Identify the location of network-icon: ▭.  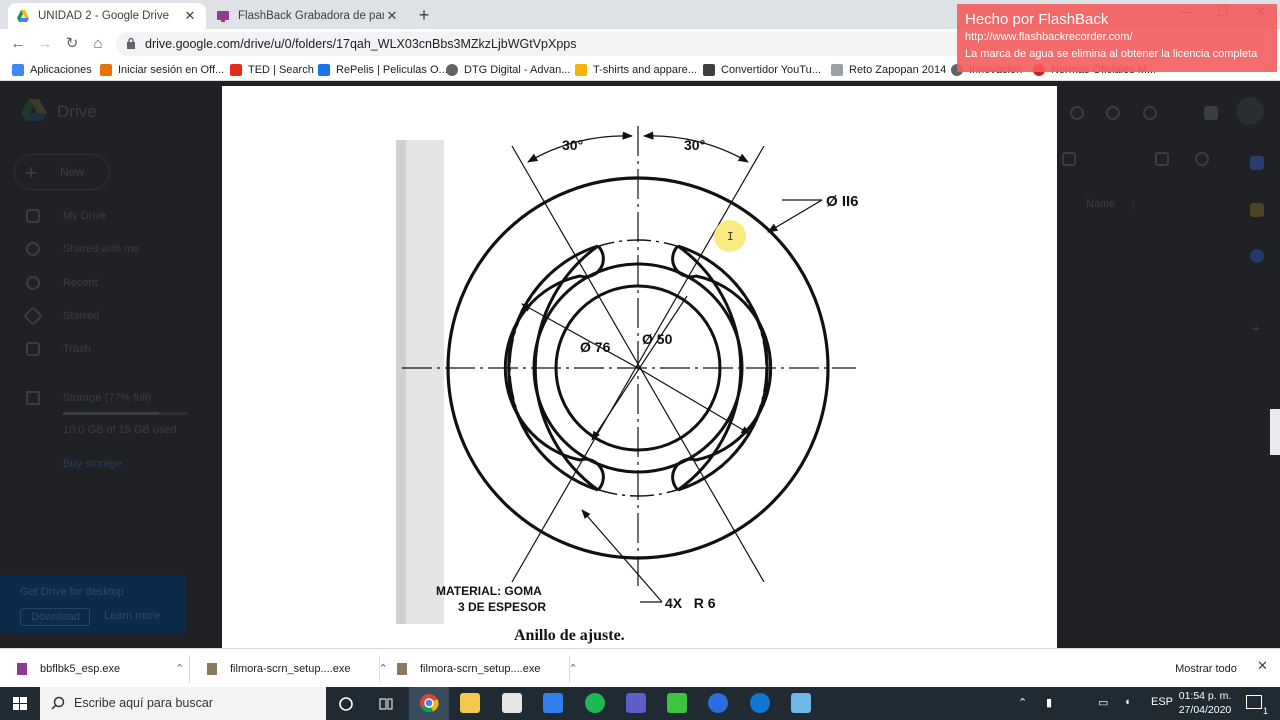
(1103, 702).